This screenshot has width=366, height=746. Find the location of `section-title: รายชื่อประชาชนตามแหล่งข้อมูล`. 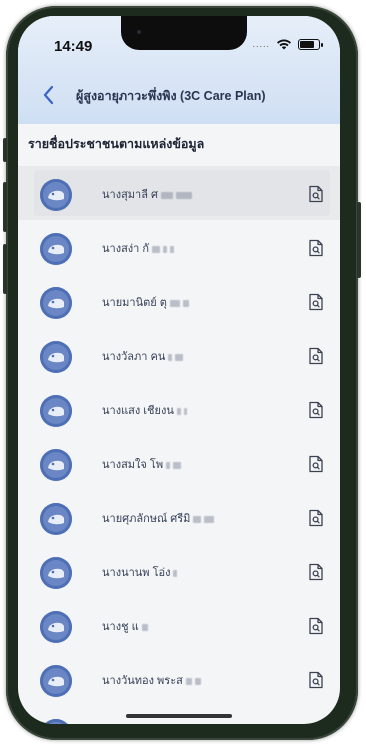

section-title: รายชื่อประชาชนตามแหล่งข้อมูล is located at coordinates (116, 144).